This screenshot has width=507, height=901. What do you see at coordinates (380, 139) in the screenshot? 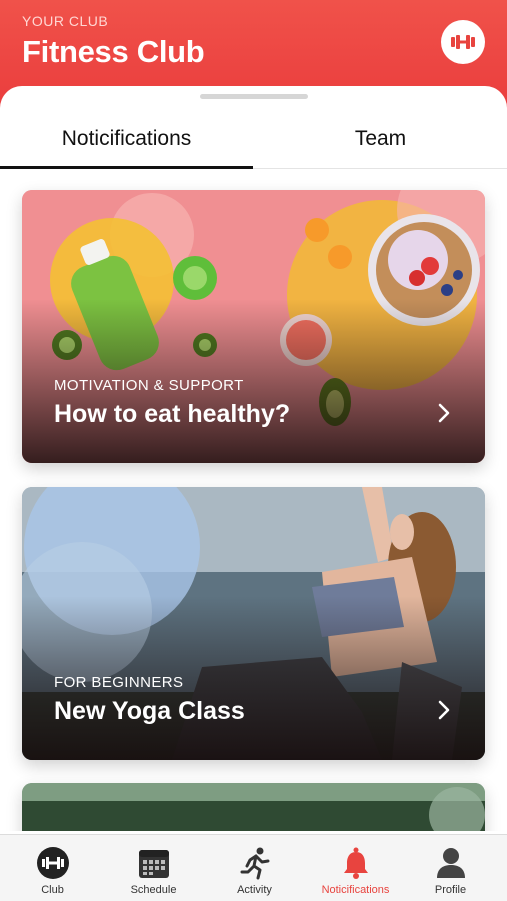
I see `tab-team: Team` at bounding box center [380, 139].